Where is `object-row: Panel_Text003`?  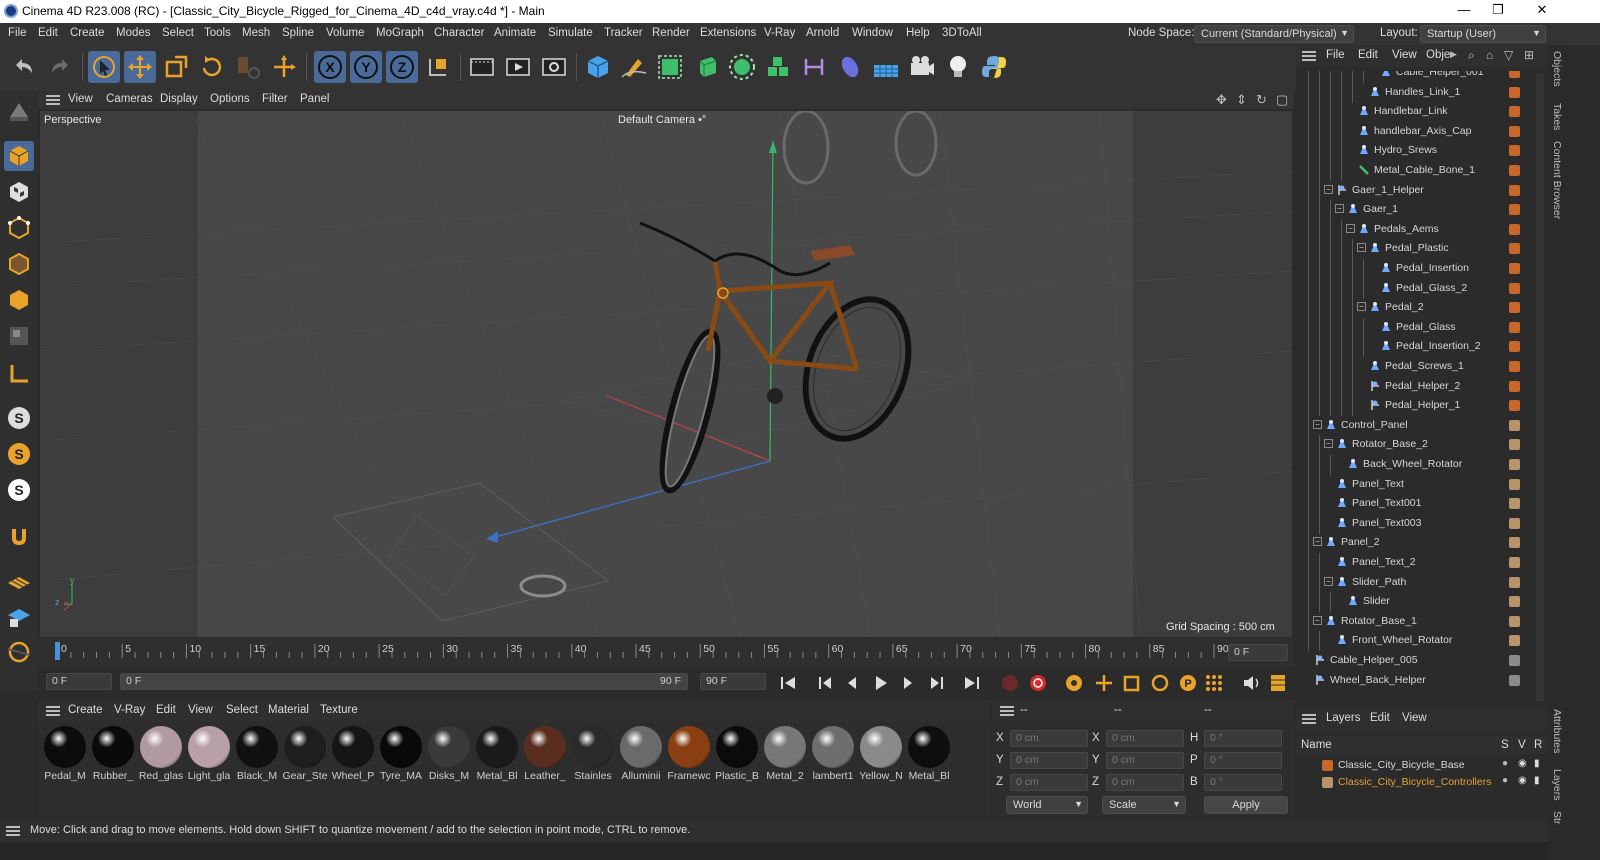 object-row: Panel_Text003 is located at coordinates (1414, 523).